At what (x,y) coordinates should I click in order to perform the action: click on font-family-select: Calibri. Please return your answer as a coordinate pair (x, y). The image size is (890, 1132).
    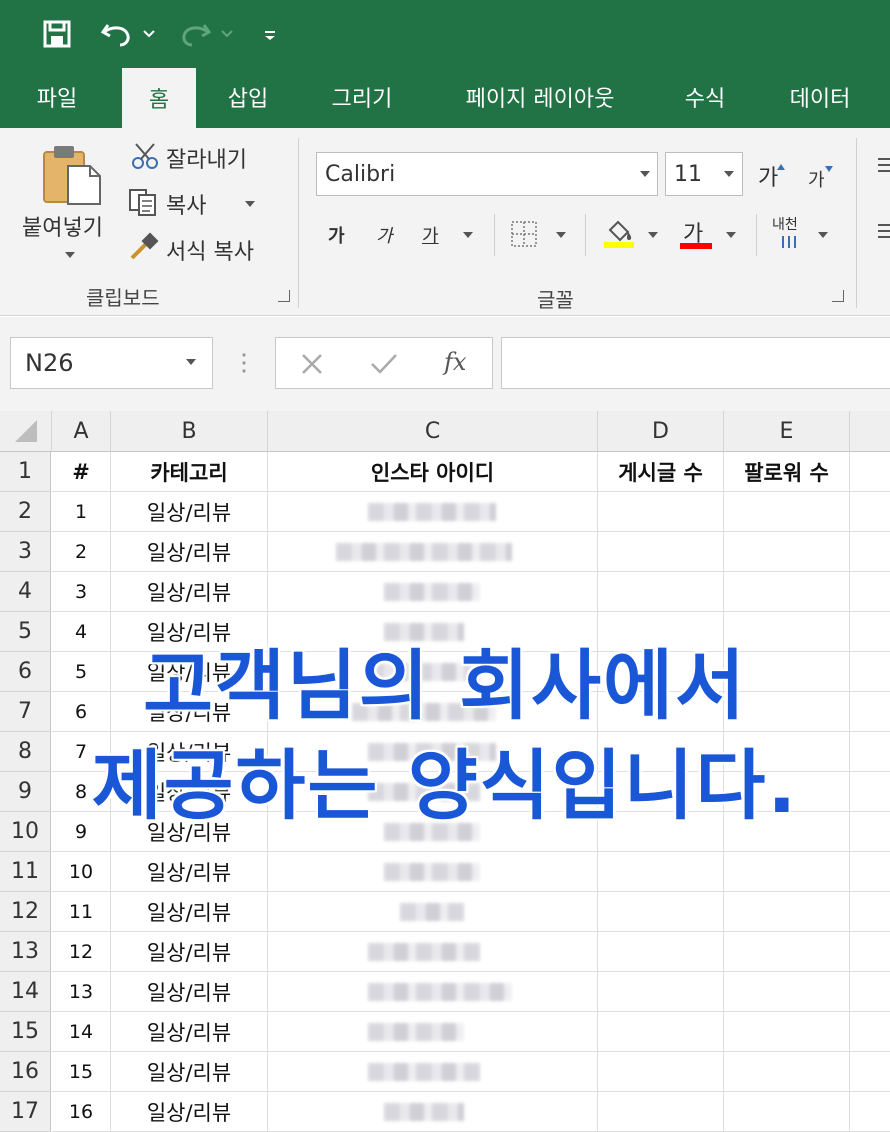
    Looking at the image, I should click on (487, 174).